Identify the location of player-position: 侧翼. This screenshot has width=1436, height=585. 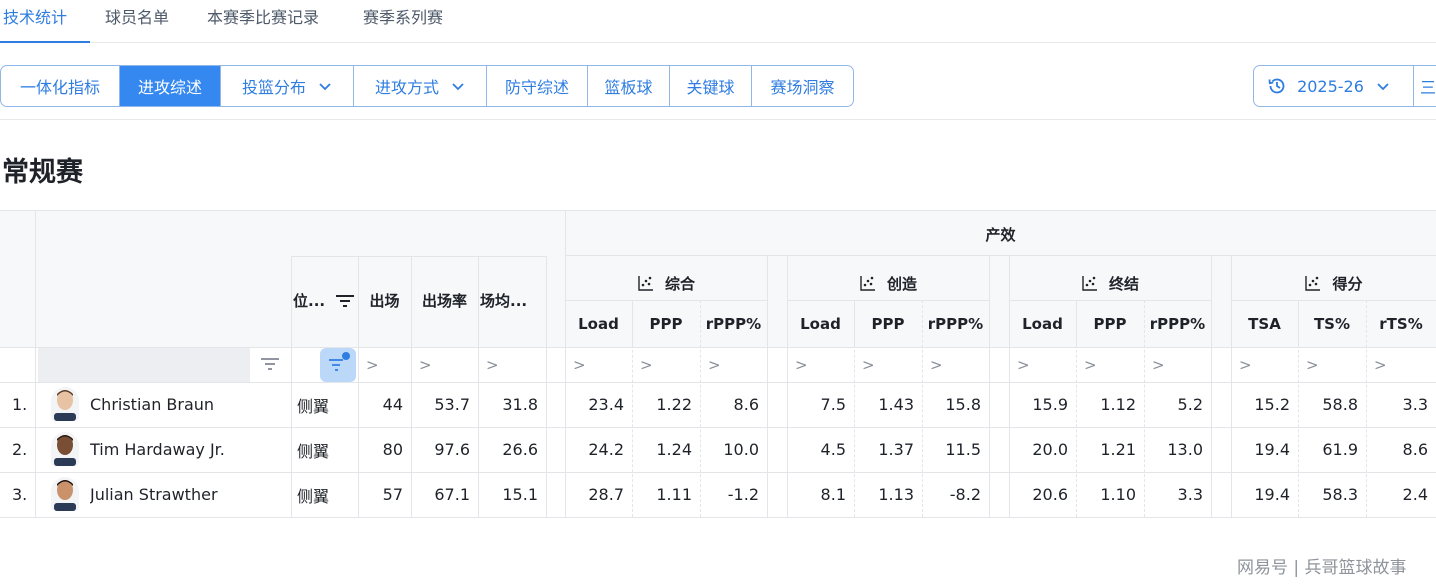
(313, 406).